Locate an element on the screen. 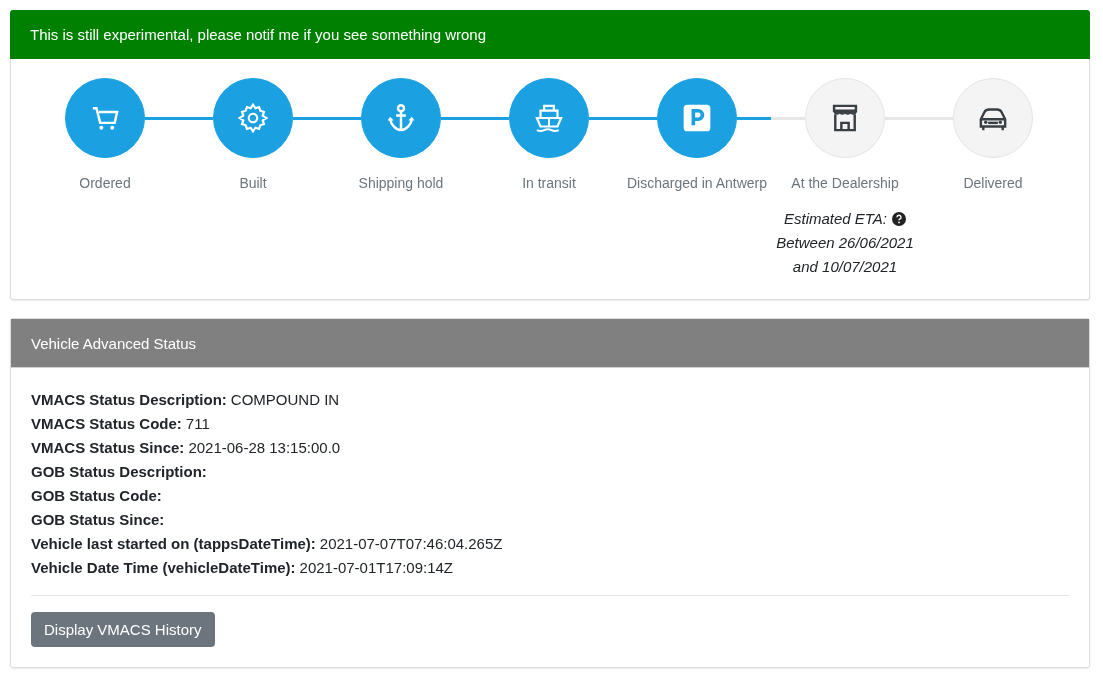  step-label: Delivered is located at coordinates (993, 183).